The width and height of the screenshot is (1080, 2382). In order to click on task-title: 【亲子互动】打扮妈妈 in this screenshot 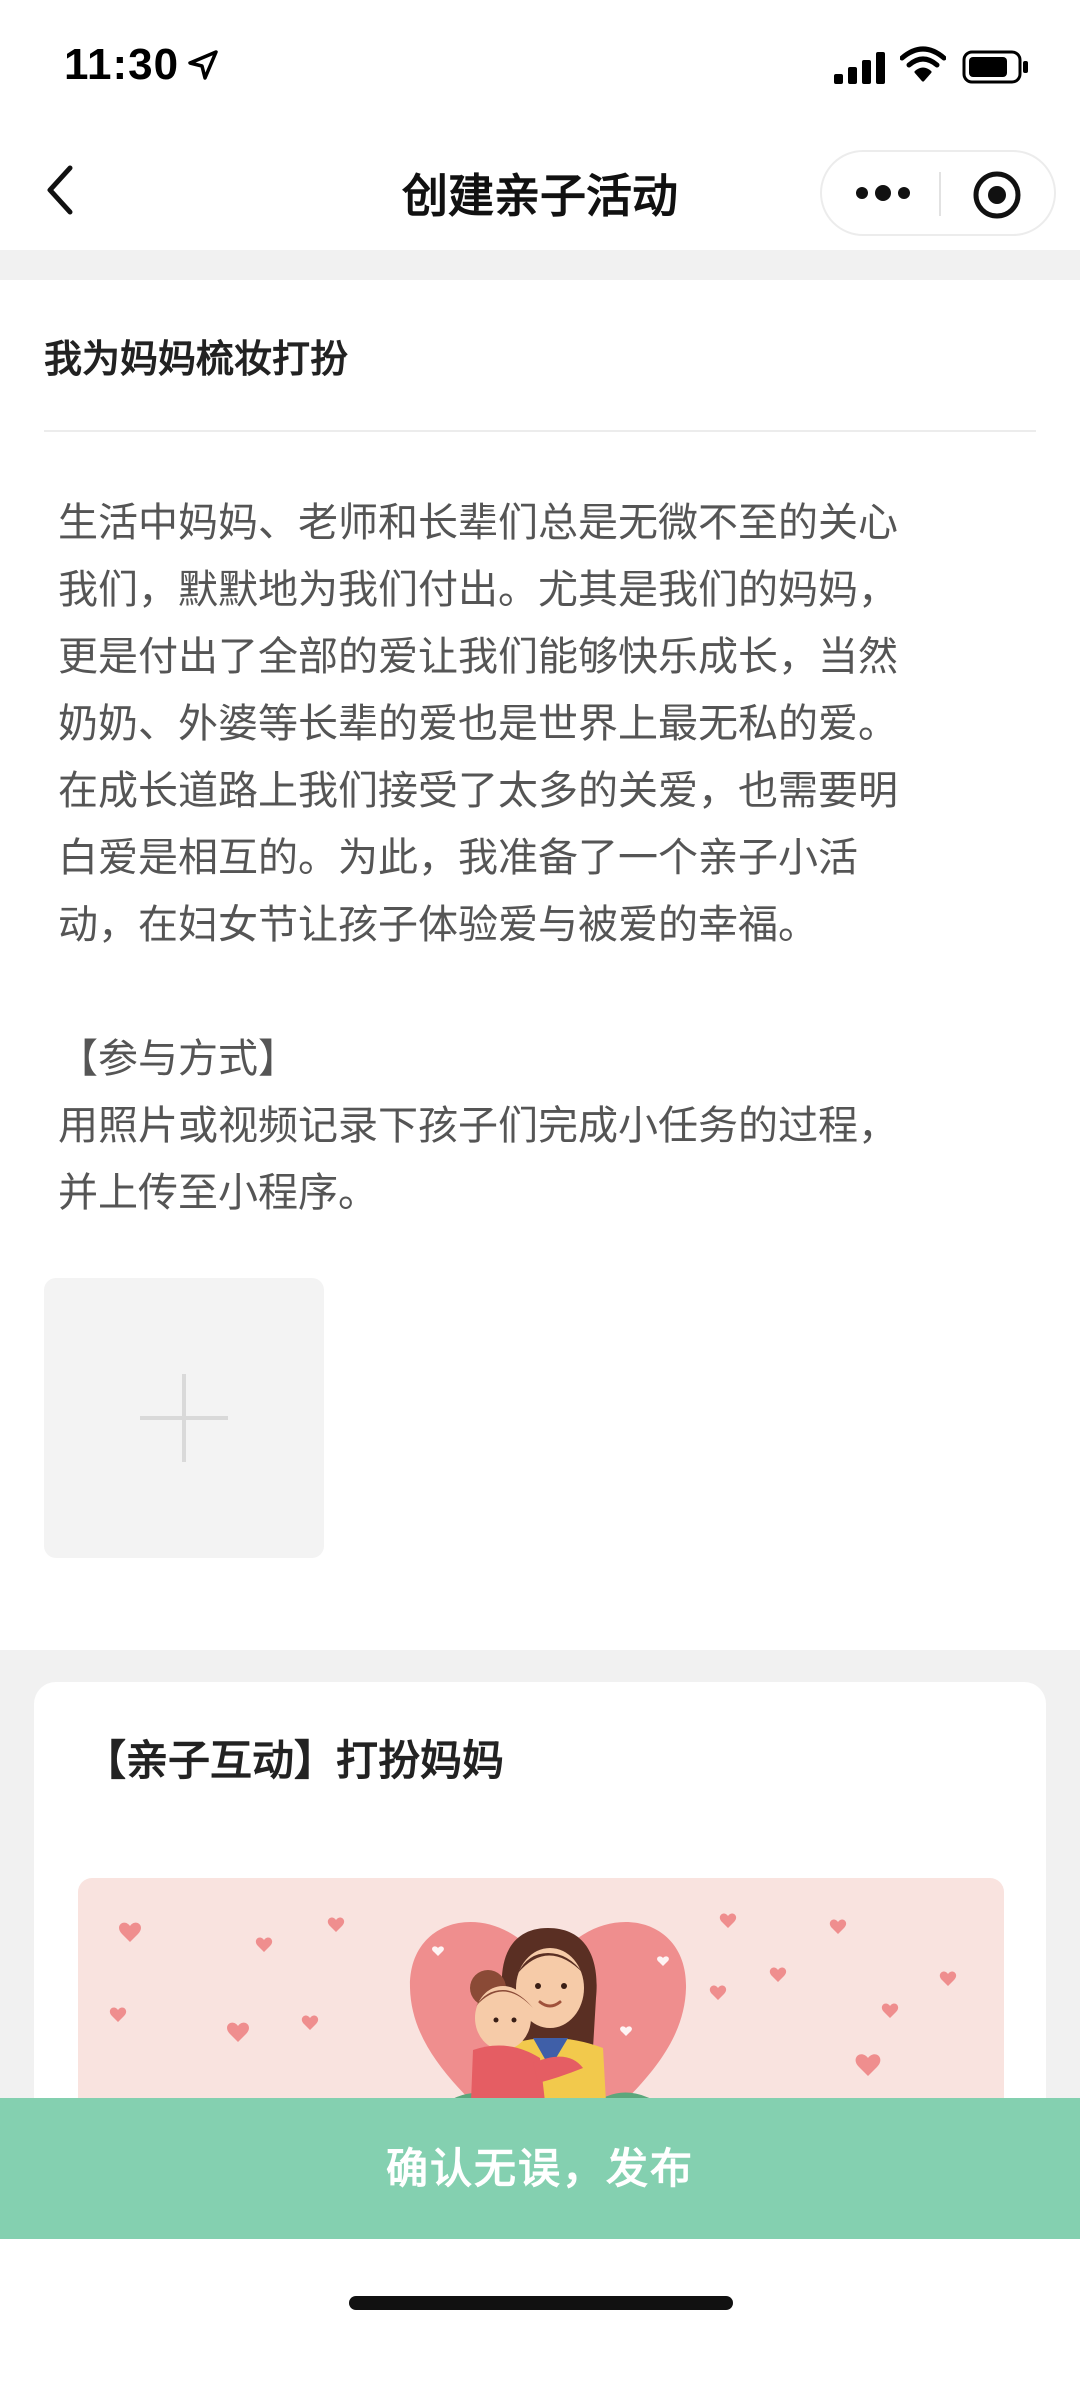, I will do `click(294, 1760)`.